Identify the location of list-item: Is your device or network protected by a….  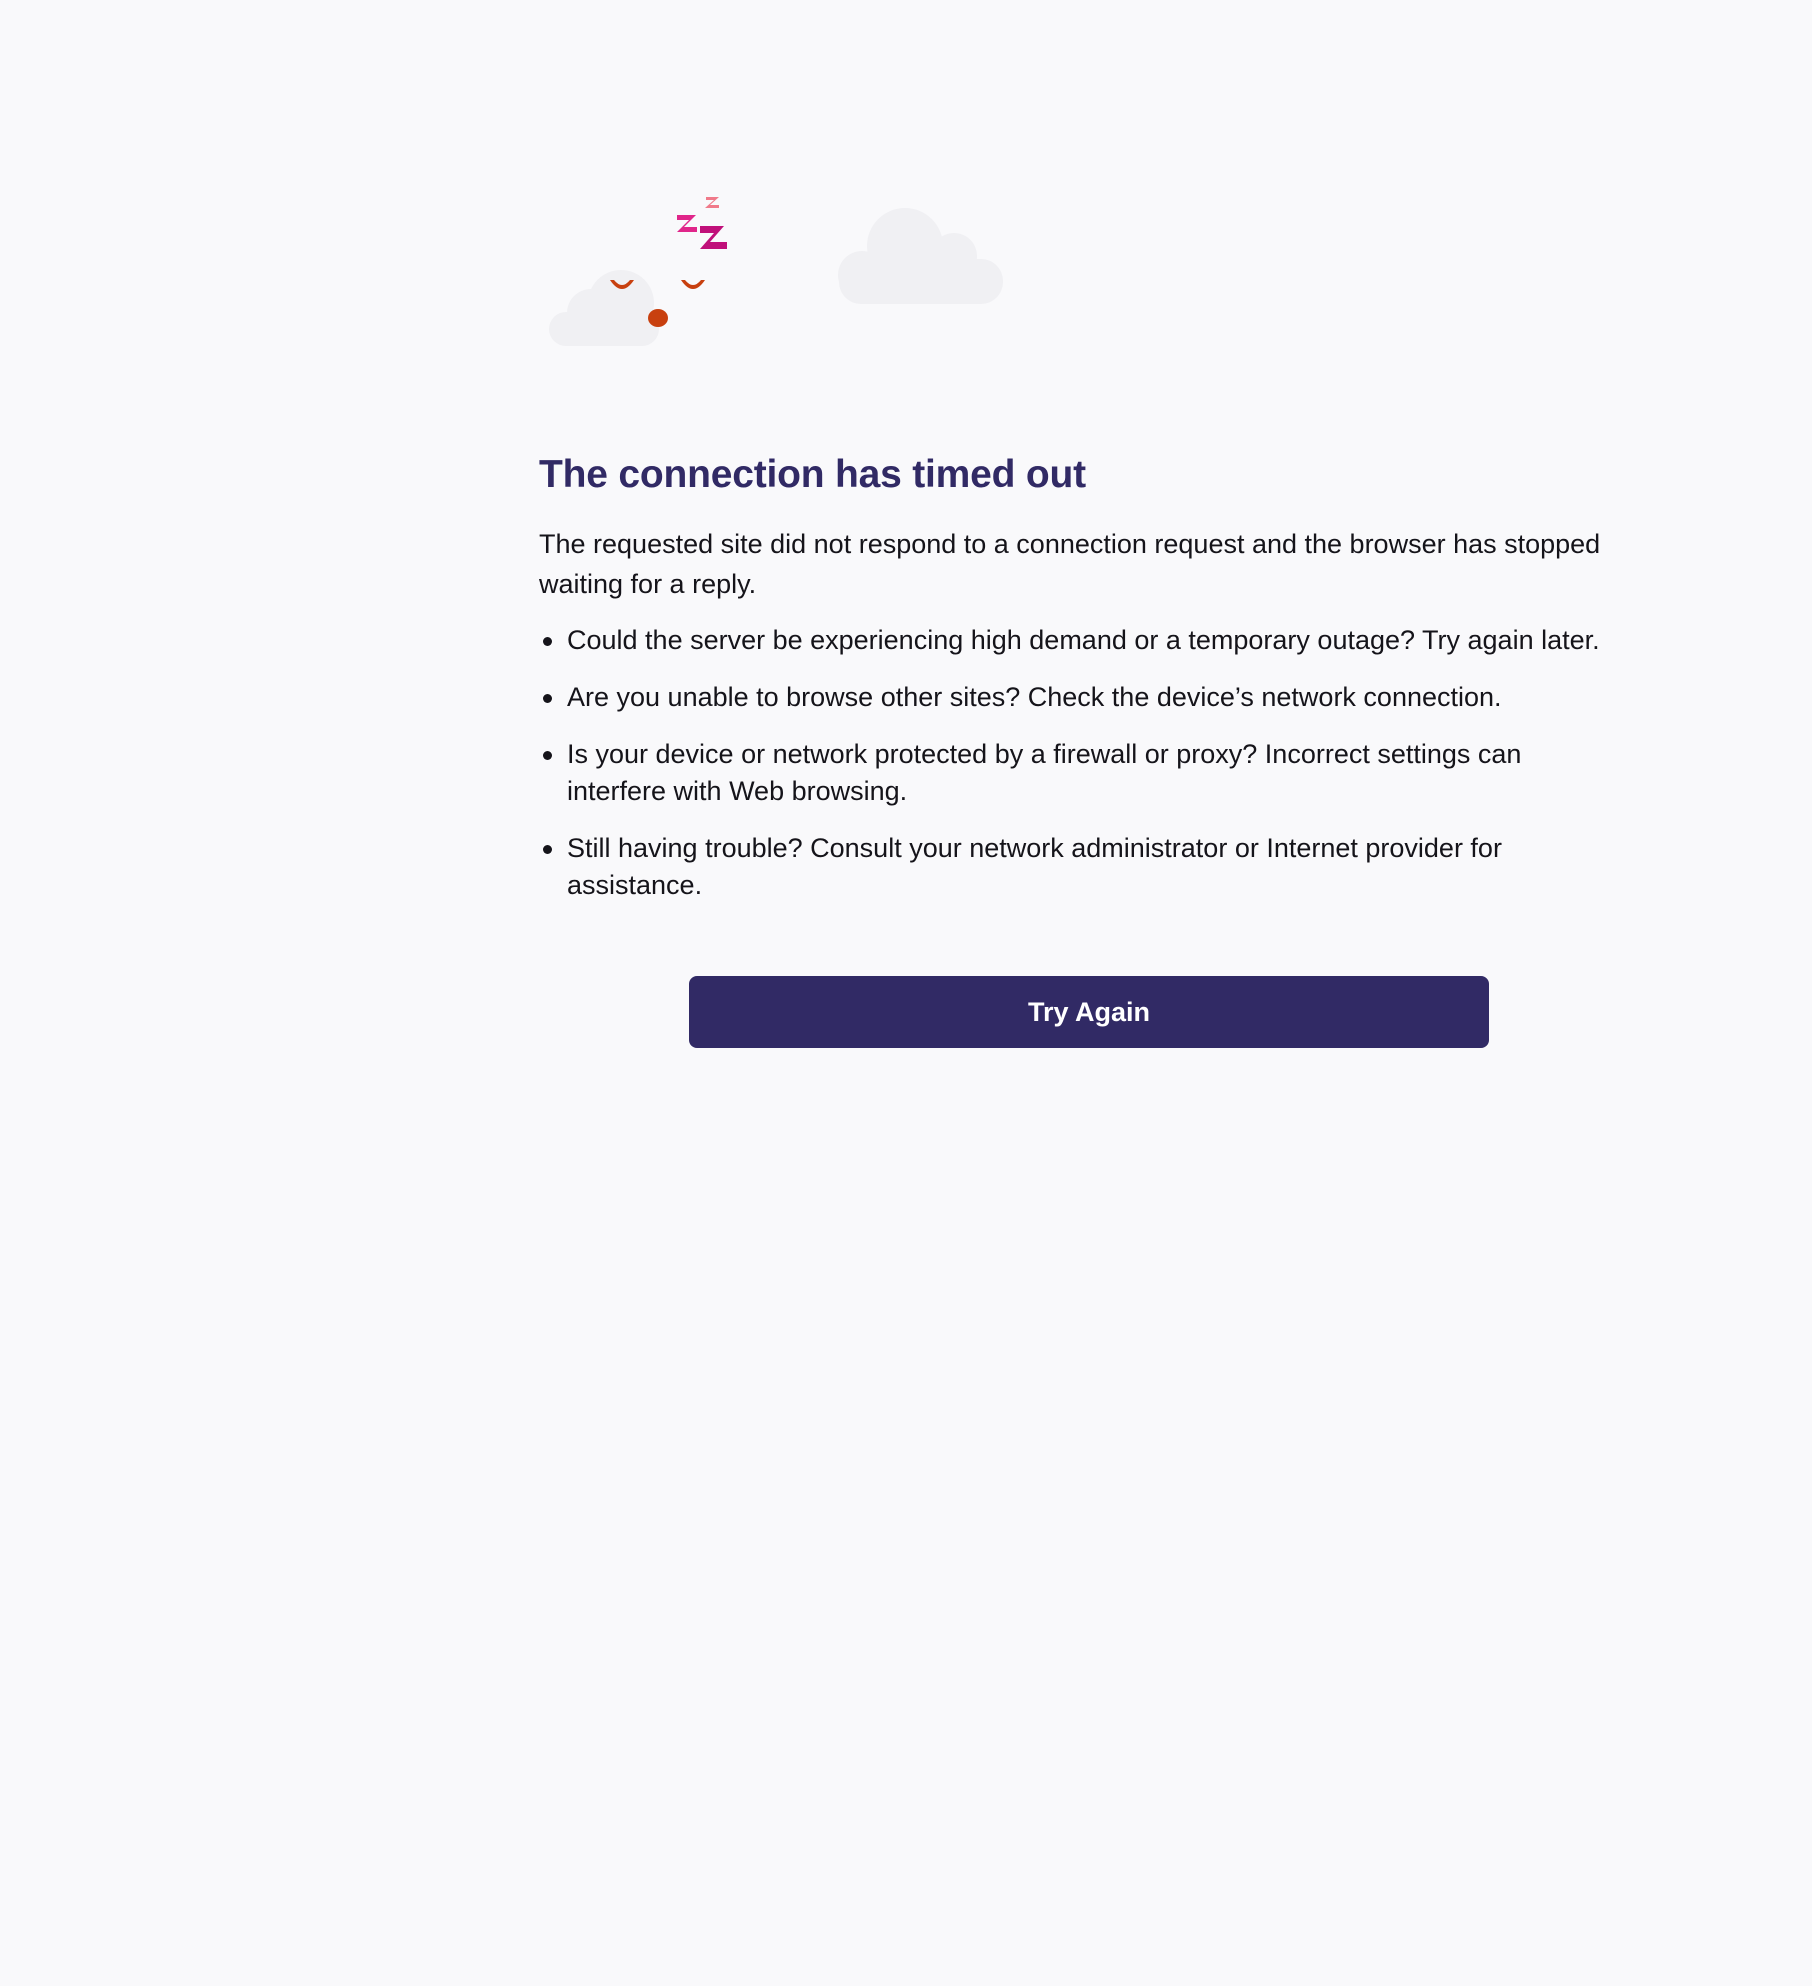
(1074, 773).